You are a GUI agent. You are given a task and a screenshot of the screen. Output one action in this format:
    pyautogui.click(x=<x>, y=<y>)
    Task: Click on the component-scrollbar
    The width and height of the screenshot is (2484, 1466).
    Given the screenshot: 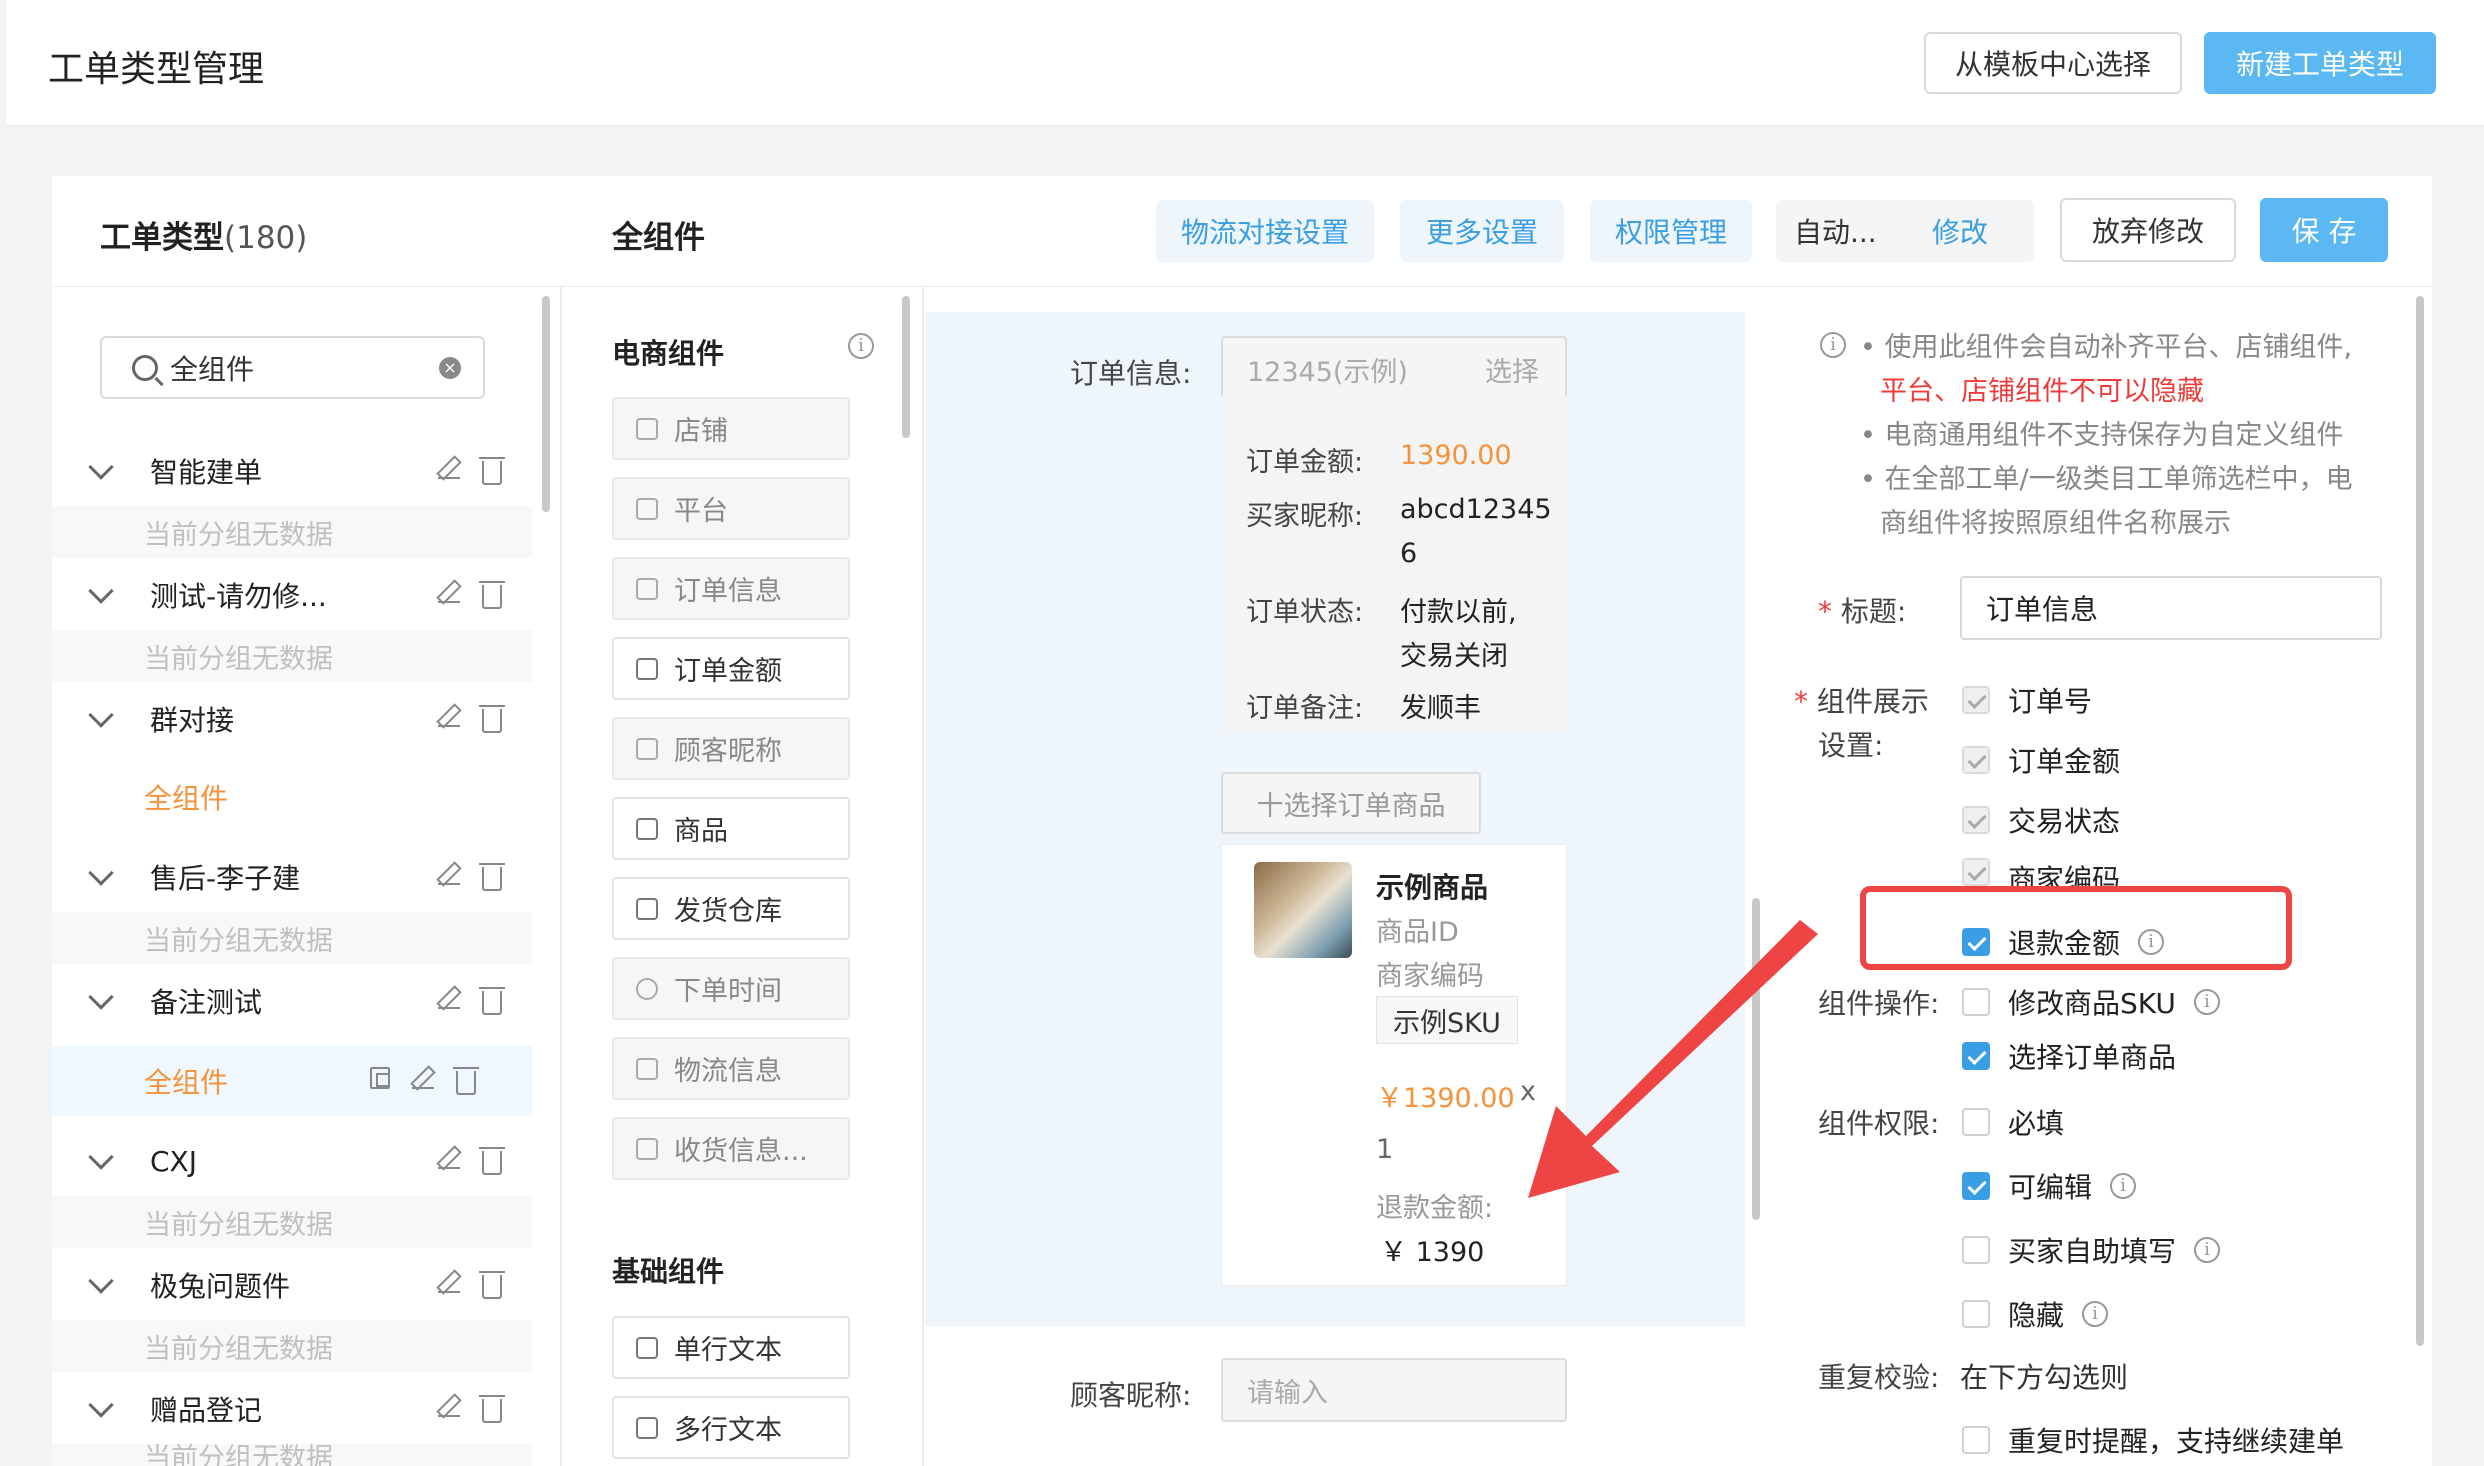 What is the action you would take?
    pyautogui.click(x=906, y=367)
    